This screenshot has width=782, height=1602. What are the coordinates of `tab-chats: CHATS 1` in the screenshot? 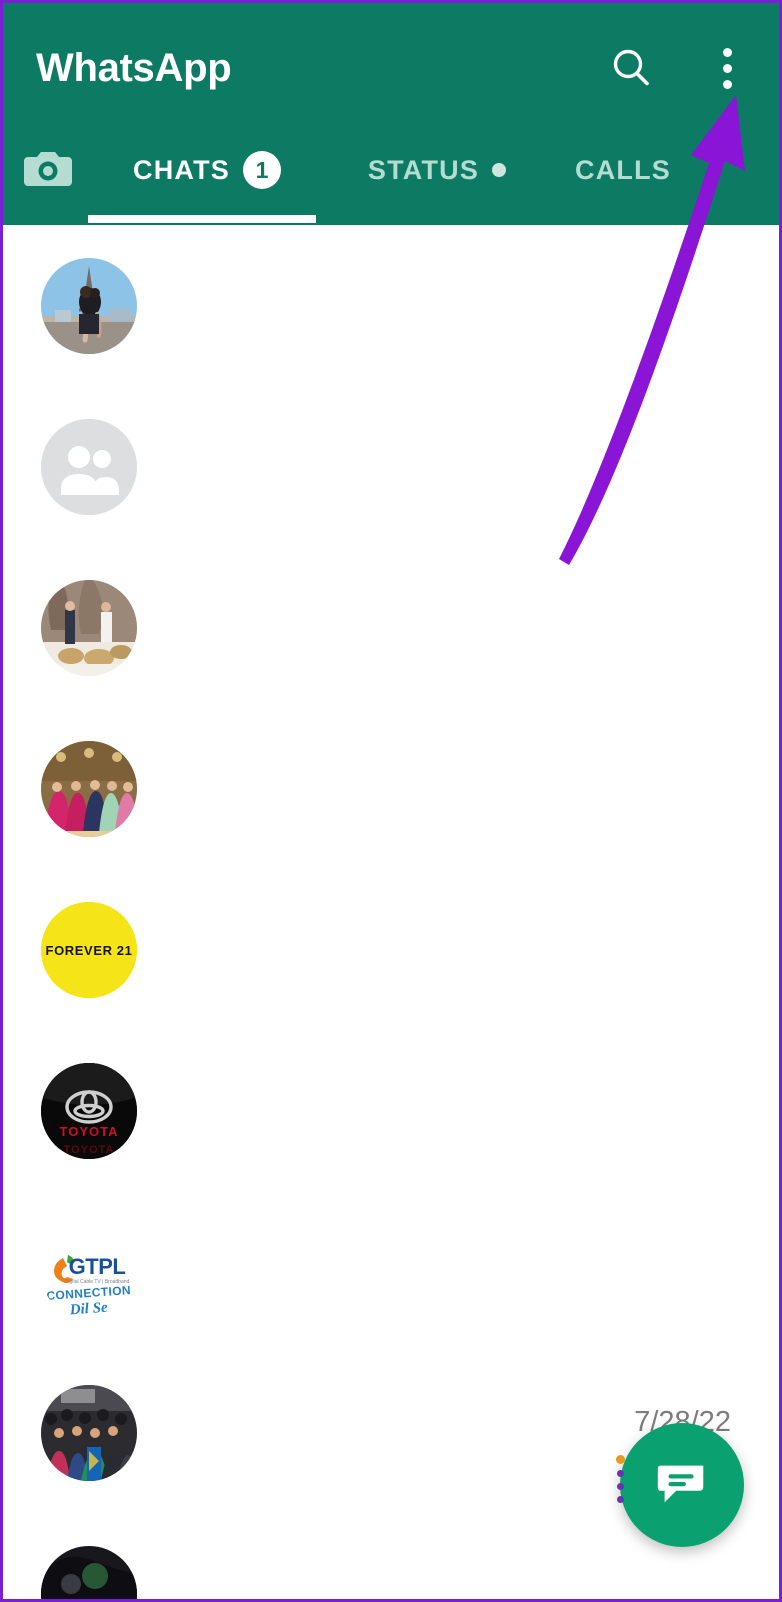 It's located at (207, 170).